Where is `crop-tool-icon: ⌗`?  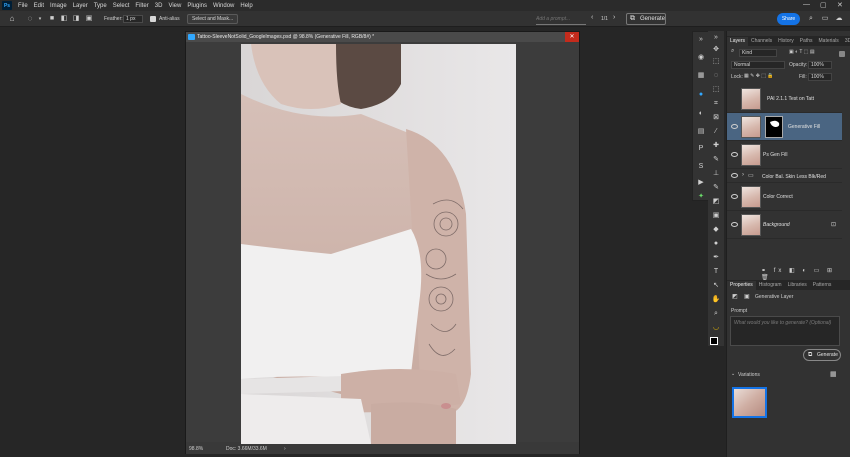 crop-tool-icon: ⌗ is located at coordinates (716, 104).